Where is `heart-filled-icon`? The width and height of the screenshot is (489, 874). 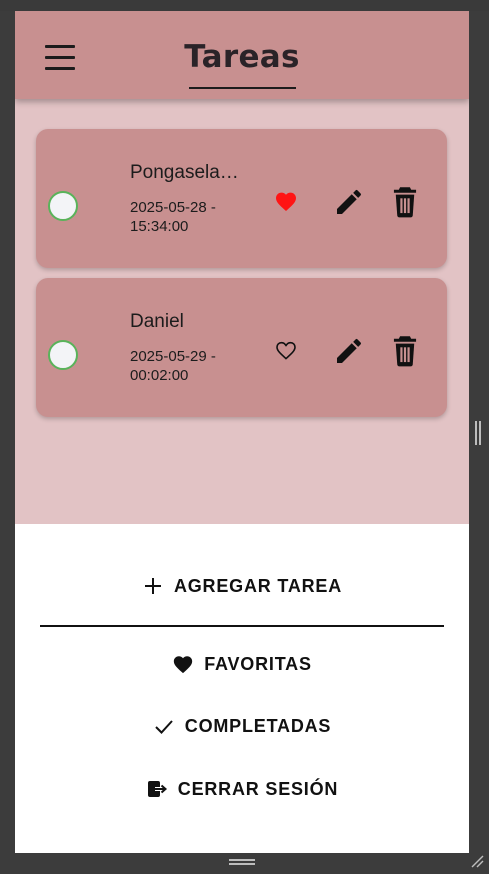 heart-filled-icon is located at coordinates (286, 201).